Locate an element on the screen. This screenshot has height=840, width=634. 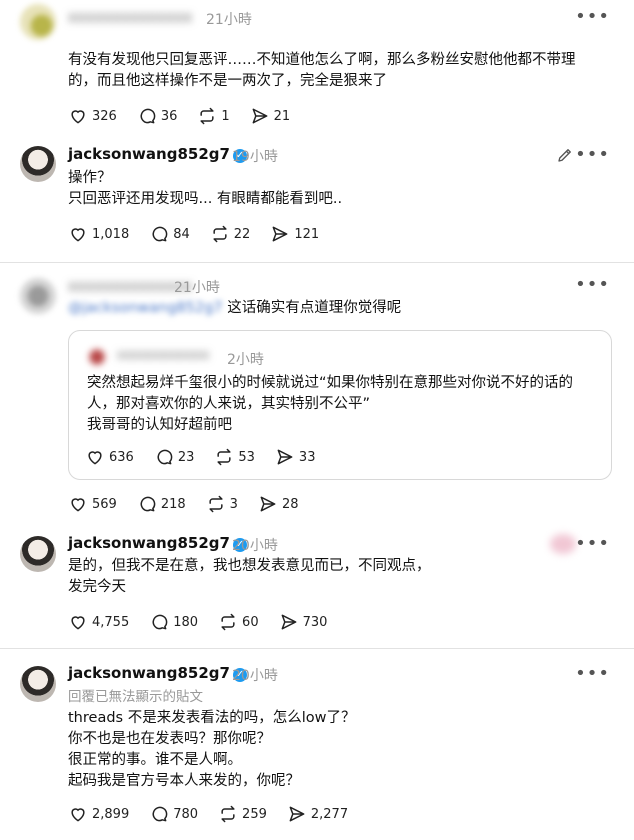
like-button: 326 is located at coordinates (92, 116).